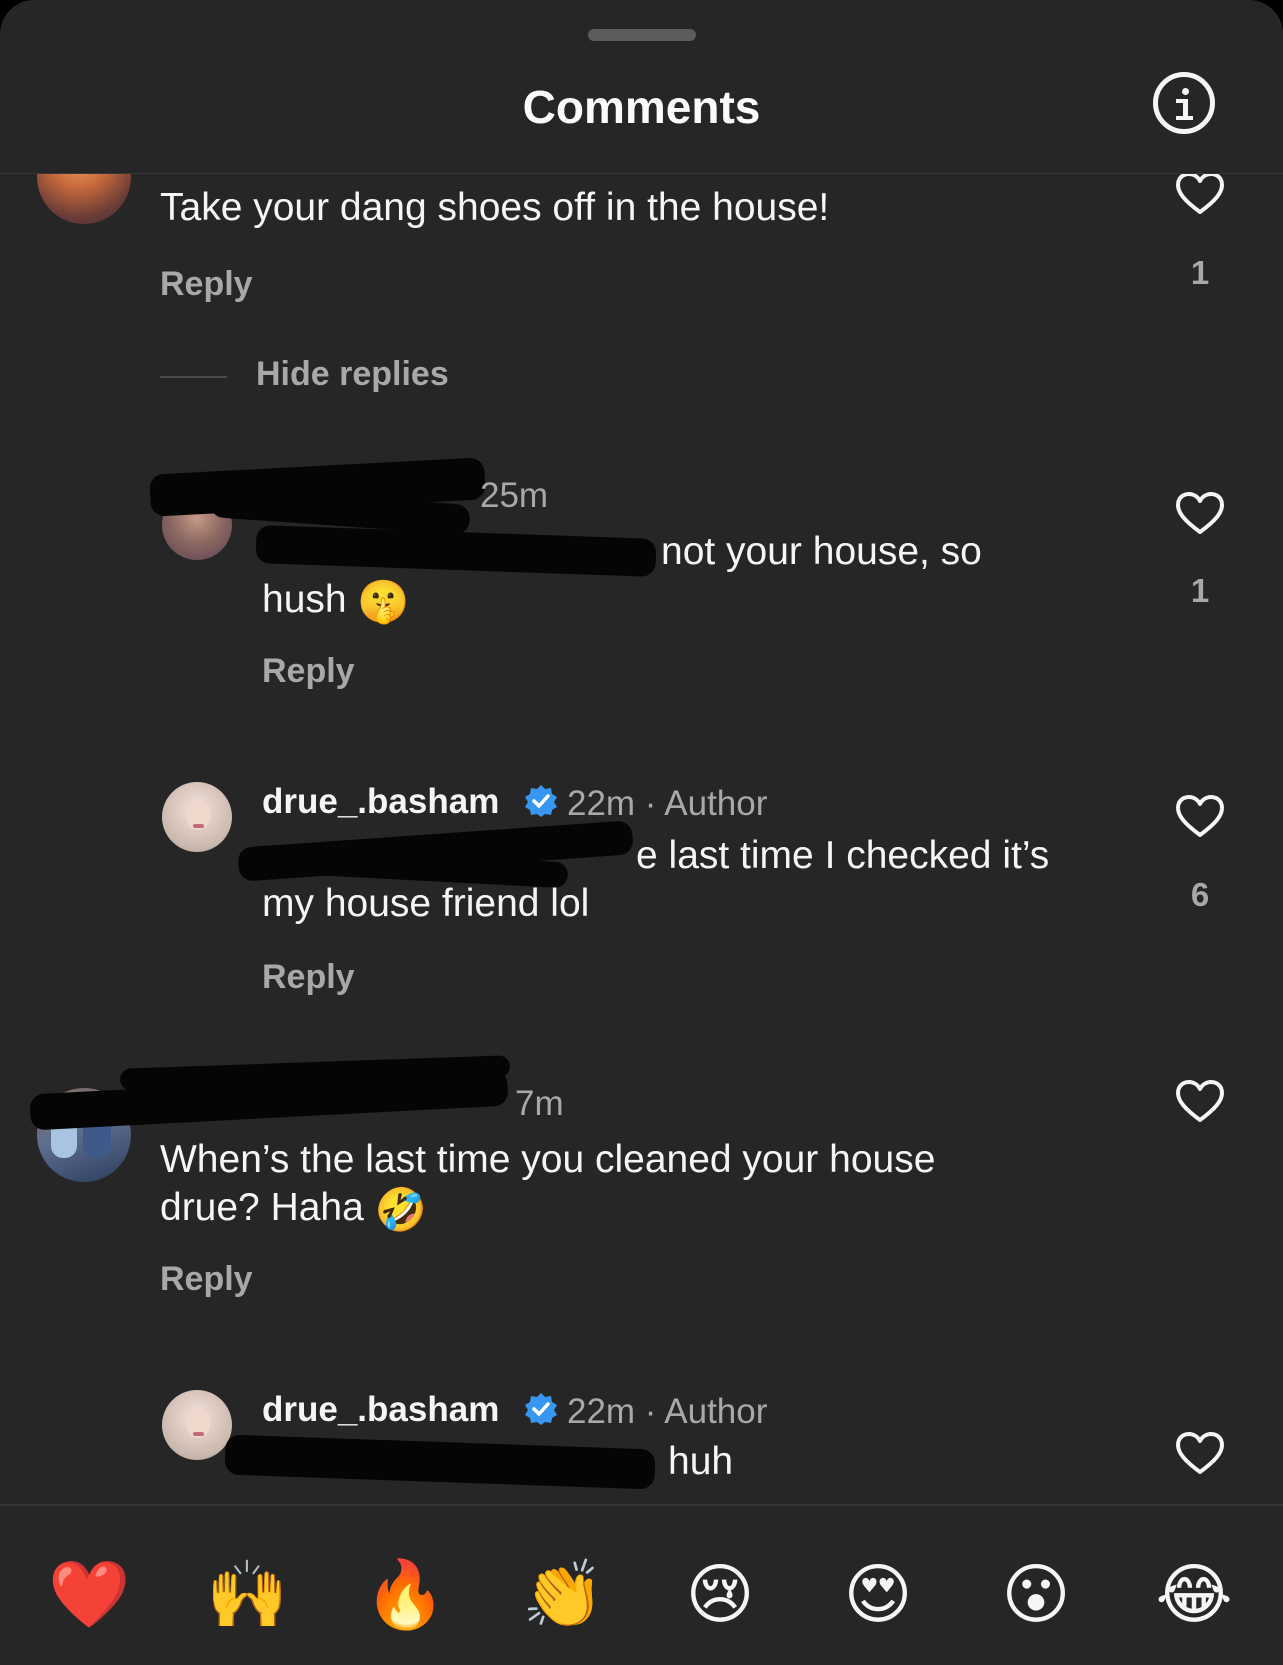  I want to click on rolling-laughing-face-icon: 🤣, so click(400, 1209).